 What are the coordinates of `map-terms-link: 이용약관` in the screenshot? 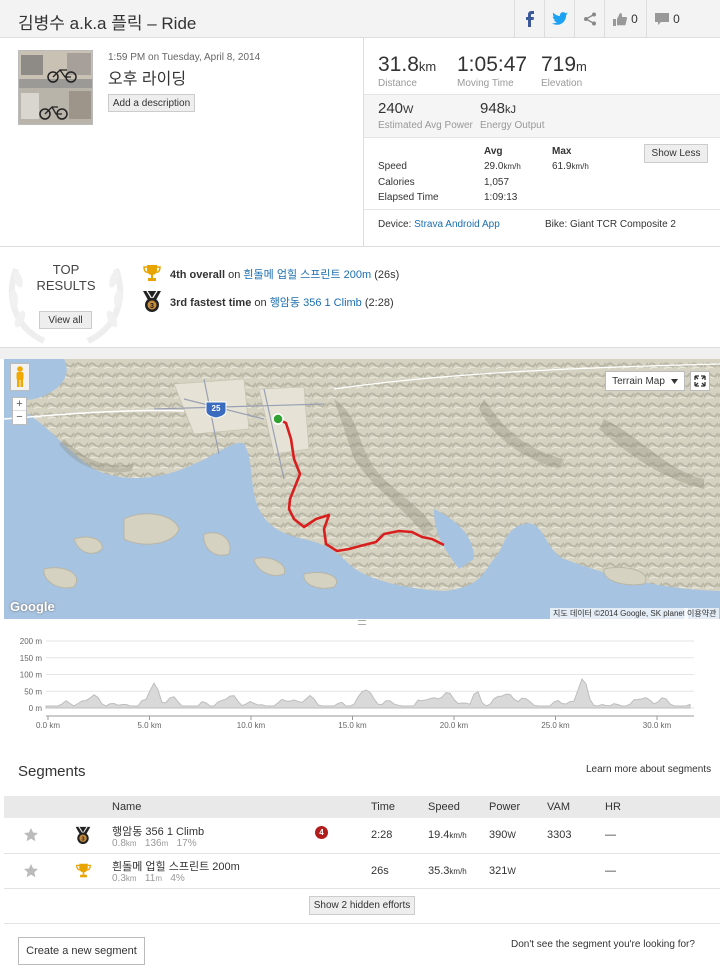 It's located at (702, 613).